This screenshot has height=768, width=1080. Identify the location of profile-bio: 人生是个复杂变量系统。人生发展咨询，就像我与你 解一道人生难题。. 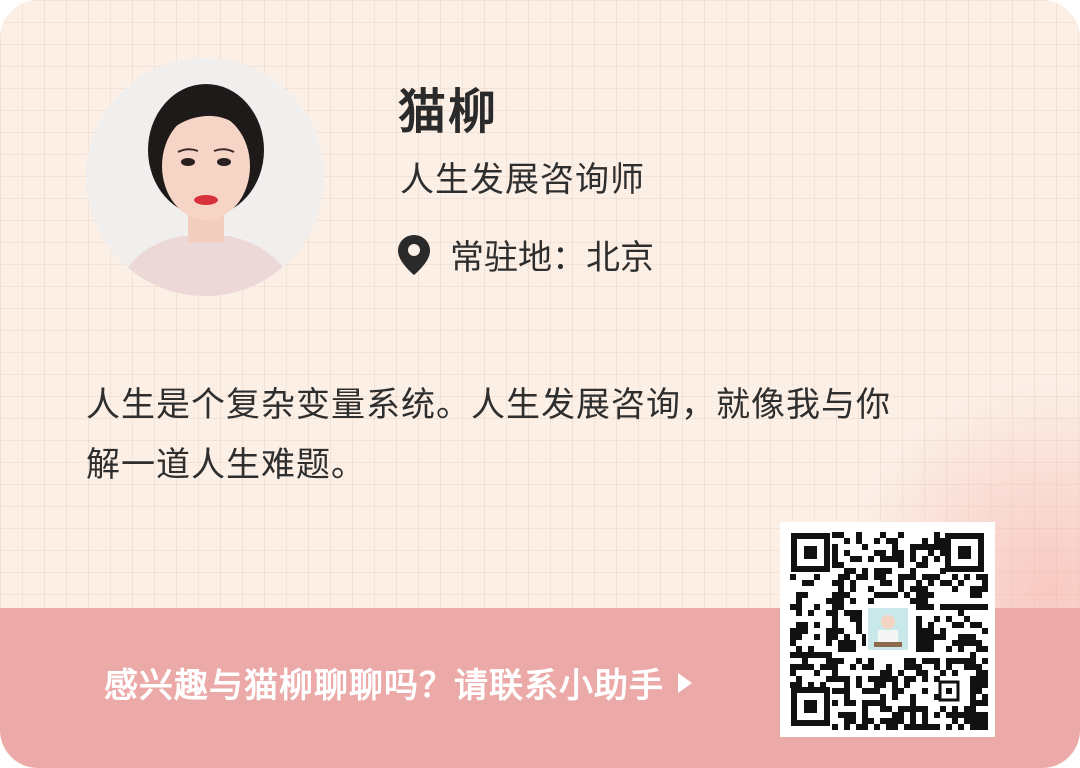
(536, 435).